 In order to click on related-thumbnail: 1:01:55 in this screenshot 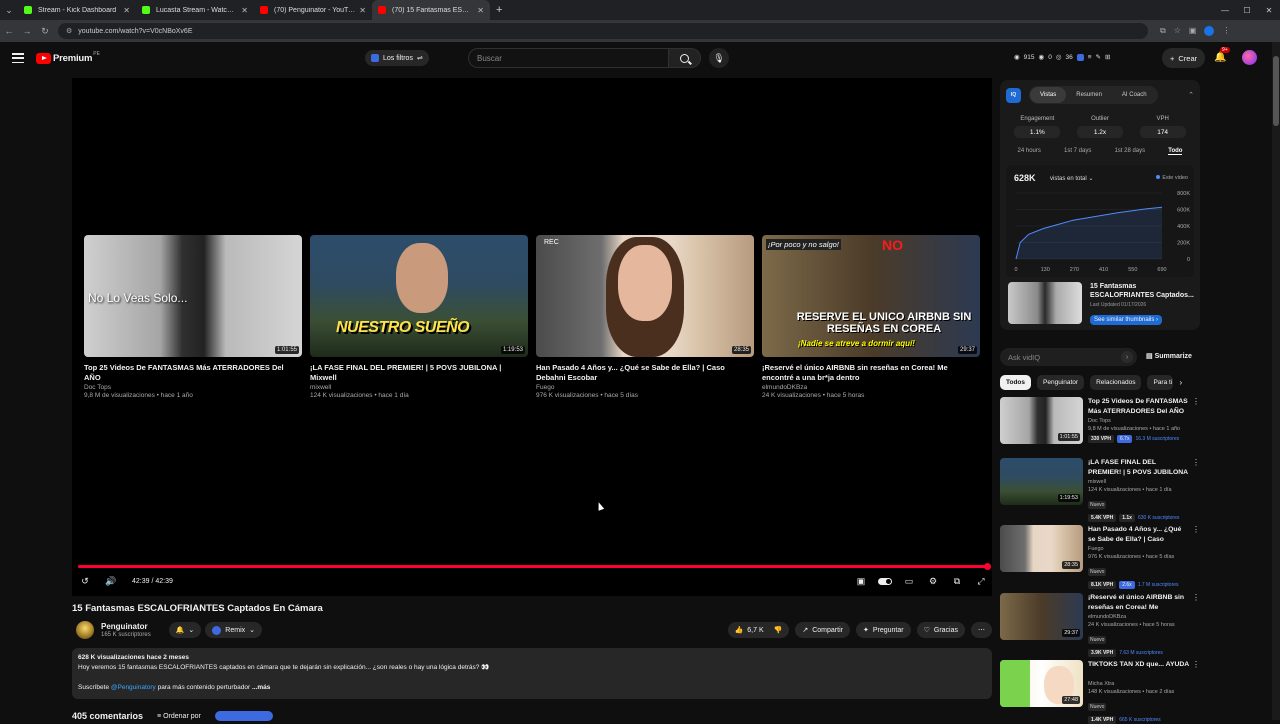, I will do `click(1041, 420)`.